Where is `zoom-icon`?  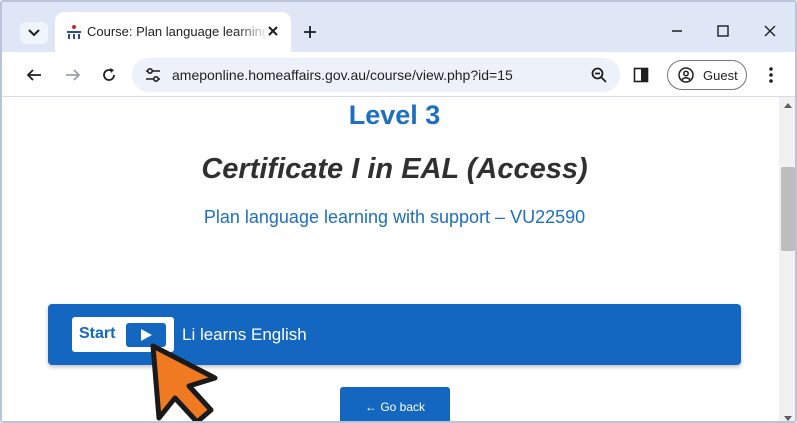 zoom-icon is located at coordinates (599, 75).